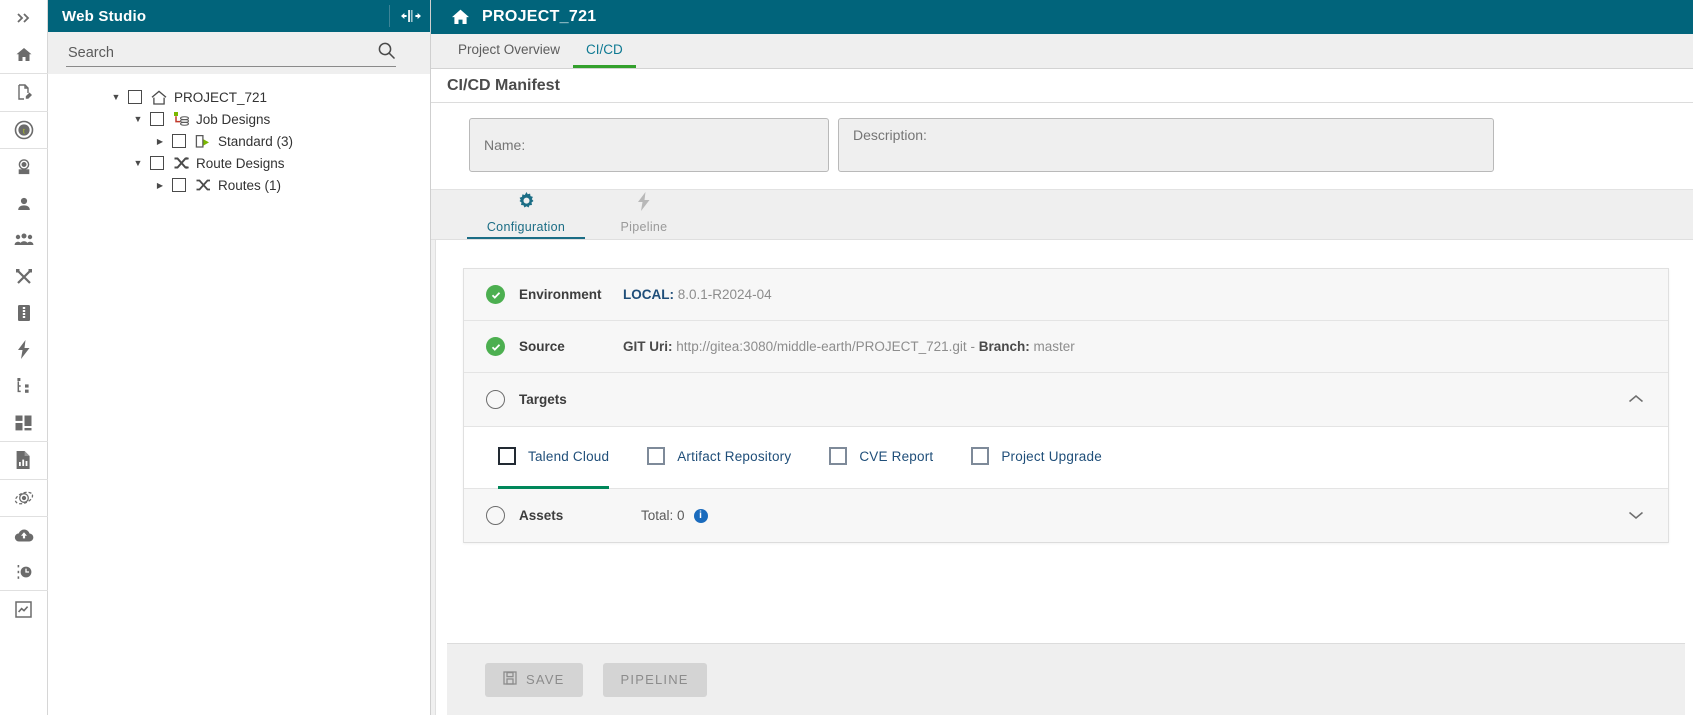  What do you see at coordinates (648, 346) in the screenshot?
I see `git-uri-key: GIT Uri:` at bounding box center [648, 346].